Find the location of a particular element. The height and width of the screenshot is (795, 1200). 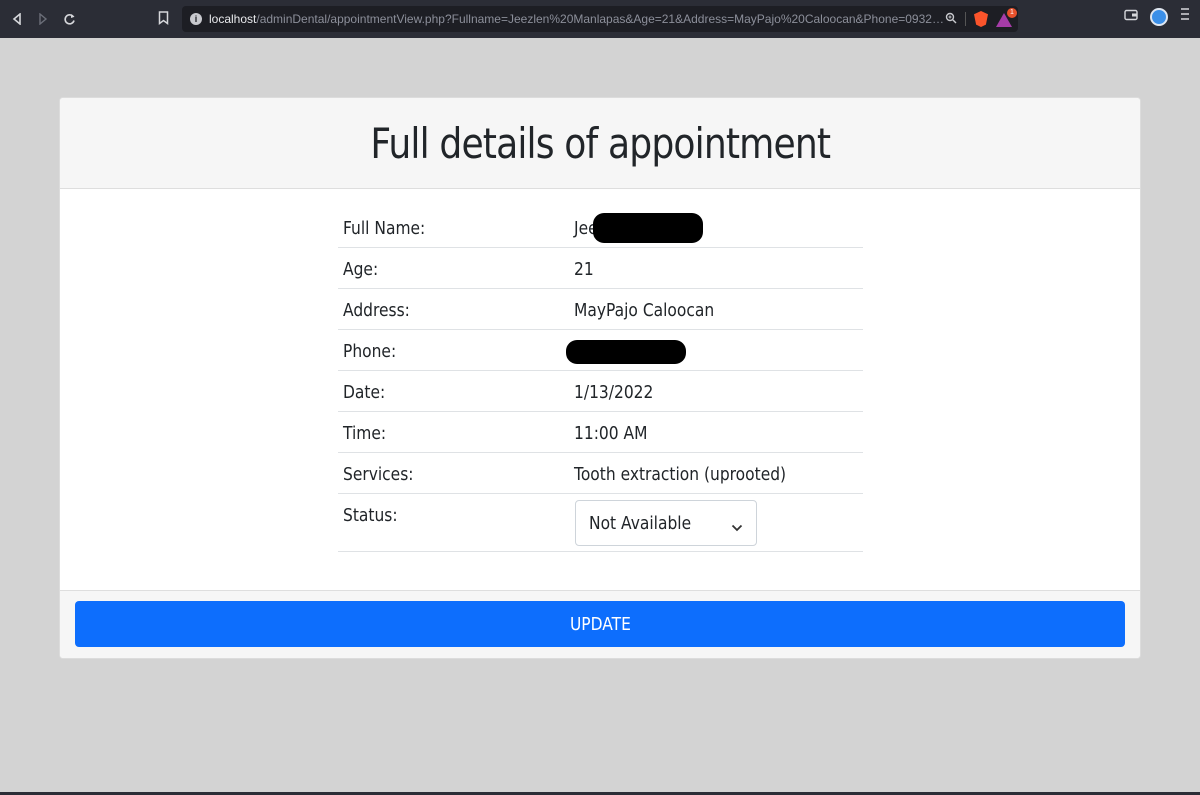

row-services: Services: Tooth extraction (uprooted) is located at coordinates (600, 473).